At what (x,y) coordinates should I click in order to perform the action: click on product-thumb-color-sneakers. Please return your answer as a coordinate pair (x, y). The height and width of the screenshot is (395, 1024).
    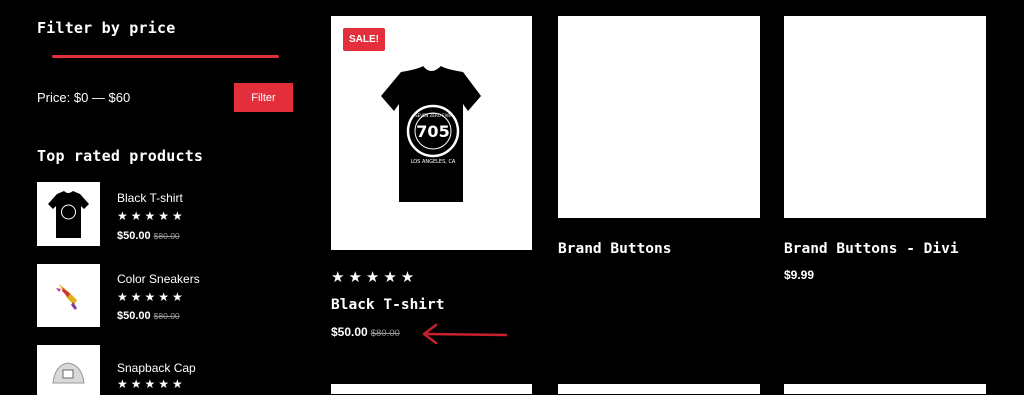
    Looking at the image, I should click on (68, 295).